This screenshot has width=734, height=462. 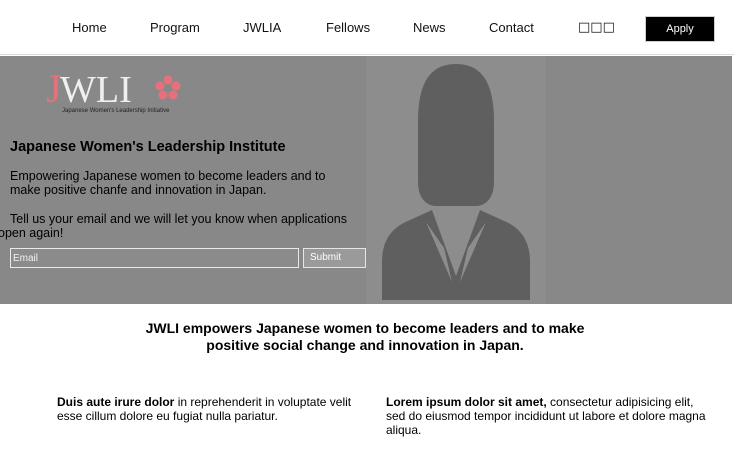 I want to click on nav-contact-link: Contact, so click(x=511, y=27).